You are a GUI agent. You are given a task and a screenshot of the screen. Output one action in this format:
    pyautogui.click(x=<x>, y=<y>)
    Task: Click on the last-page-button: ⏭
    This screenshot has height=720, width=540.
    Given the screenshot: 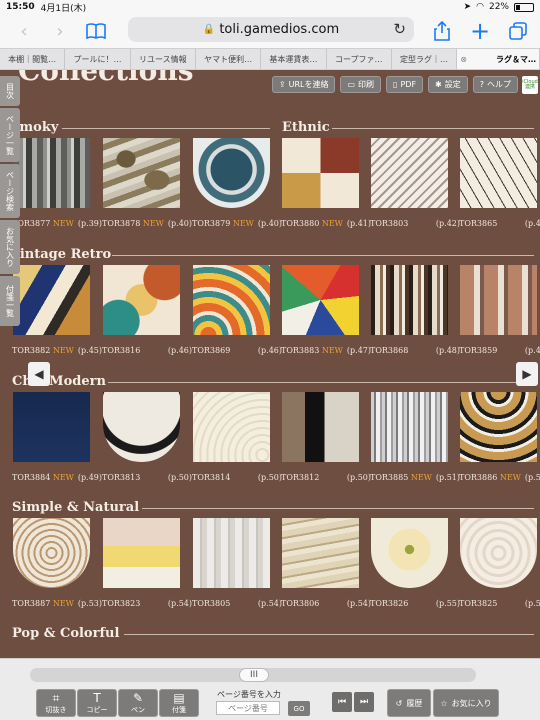 What is the action you would take?
    pyautogui.click(x=364, y=702)
    